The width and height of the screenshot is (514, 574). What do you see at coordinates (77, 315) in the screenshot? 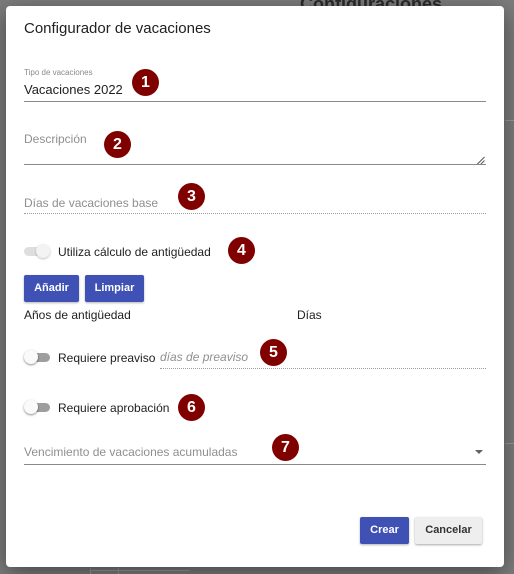
I see `column-header-anios: Años de antigüedad` at bounding box center [77, 315].